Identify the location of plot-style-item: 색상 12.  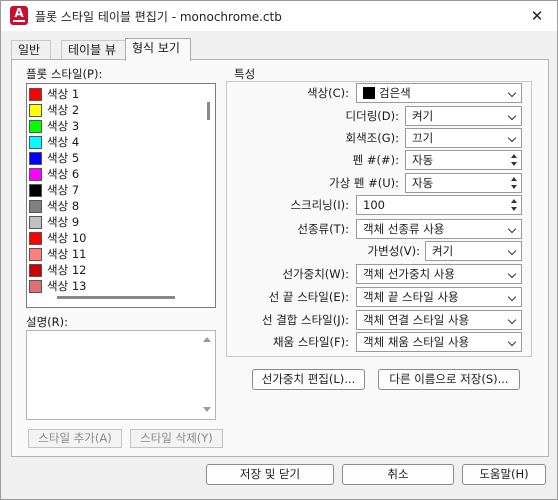
(57, 270).